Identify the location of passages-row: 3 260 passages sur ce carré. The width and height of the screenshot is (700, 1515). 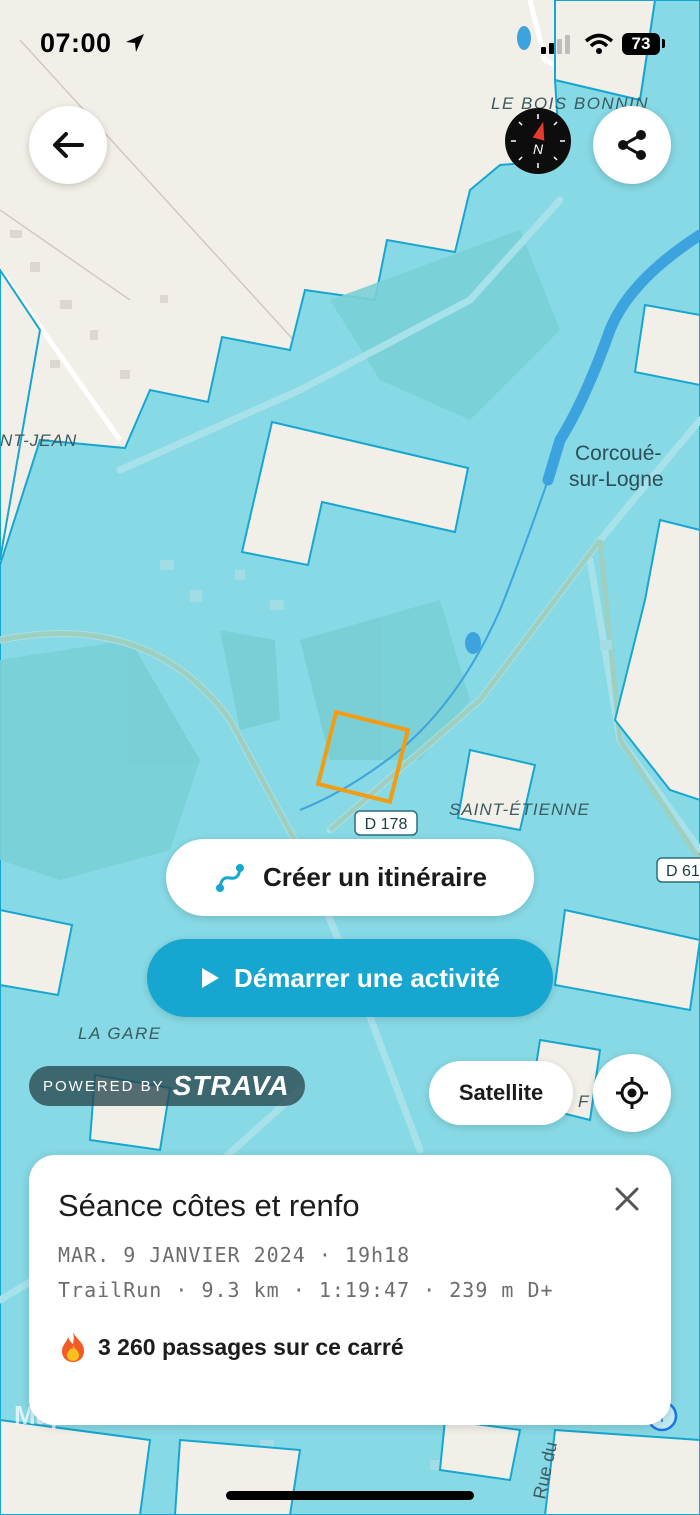
(231, 1347).